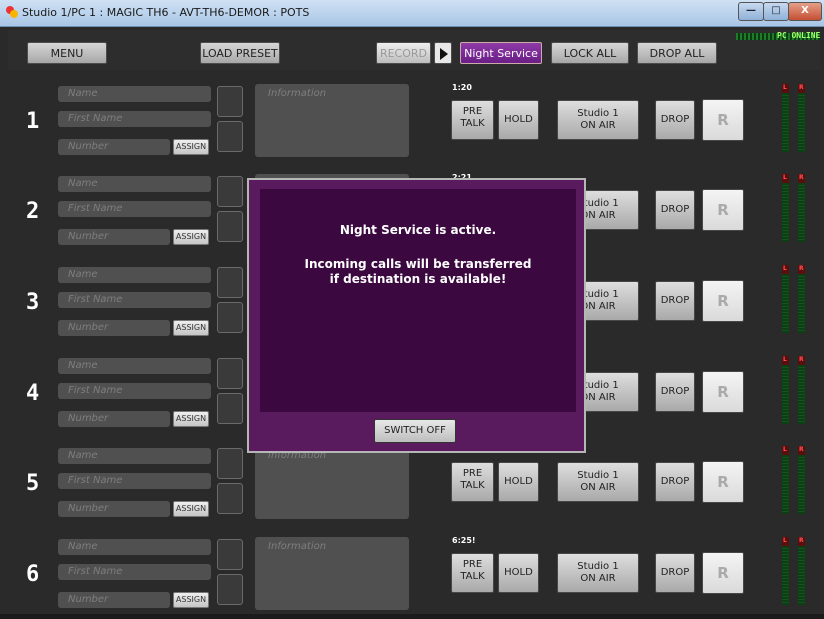  Describe the element at coordinates (418, 264) in the screenshot. I see `dialog-message-line1: Incoming calls will be transferred` at that location.